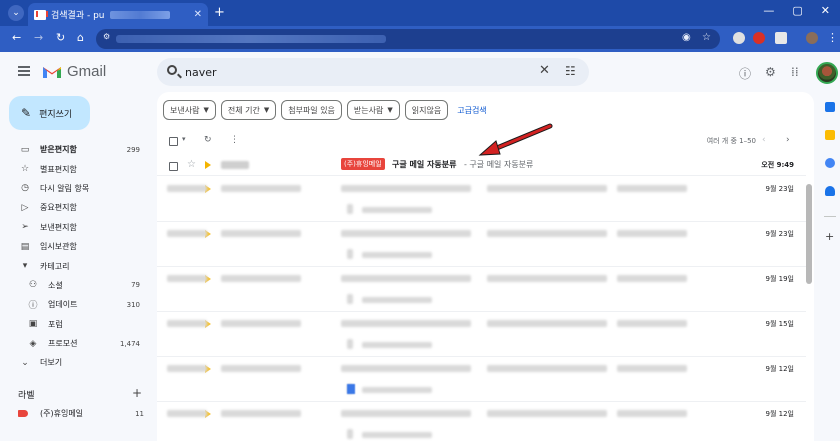 Image resolution: width=840 pixels, height=441 pixels. Describe the element at coordinates (25, 266) in the screenshot. I see `category-icon: ▾` at that location.